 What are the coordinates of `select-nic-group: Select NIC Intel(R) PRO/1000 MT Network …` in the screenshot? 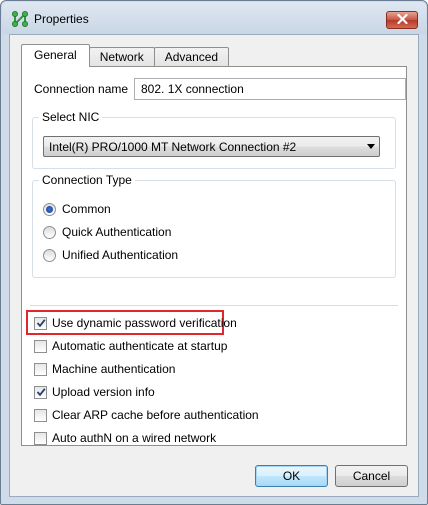 It's located at (214, 139).